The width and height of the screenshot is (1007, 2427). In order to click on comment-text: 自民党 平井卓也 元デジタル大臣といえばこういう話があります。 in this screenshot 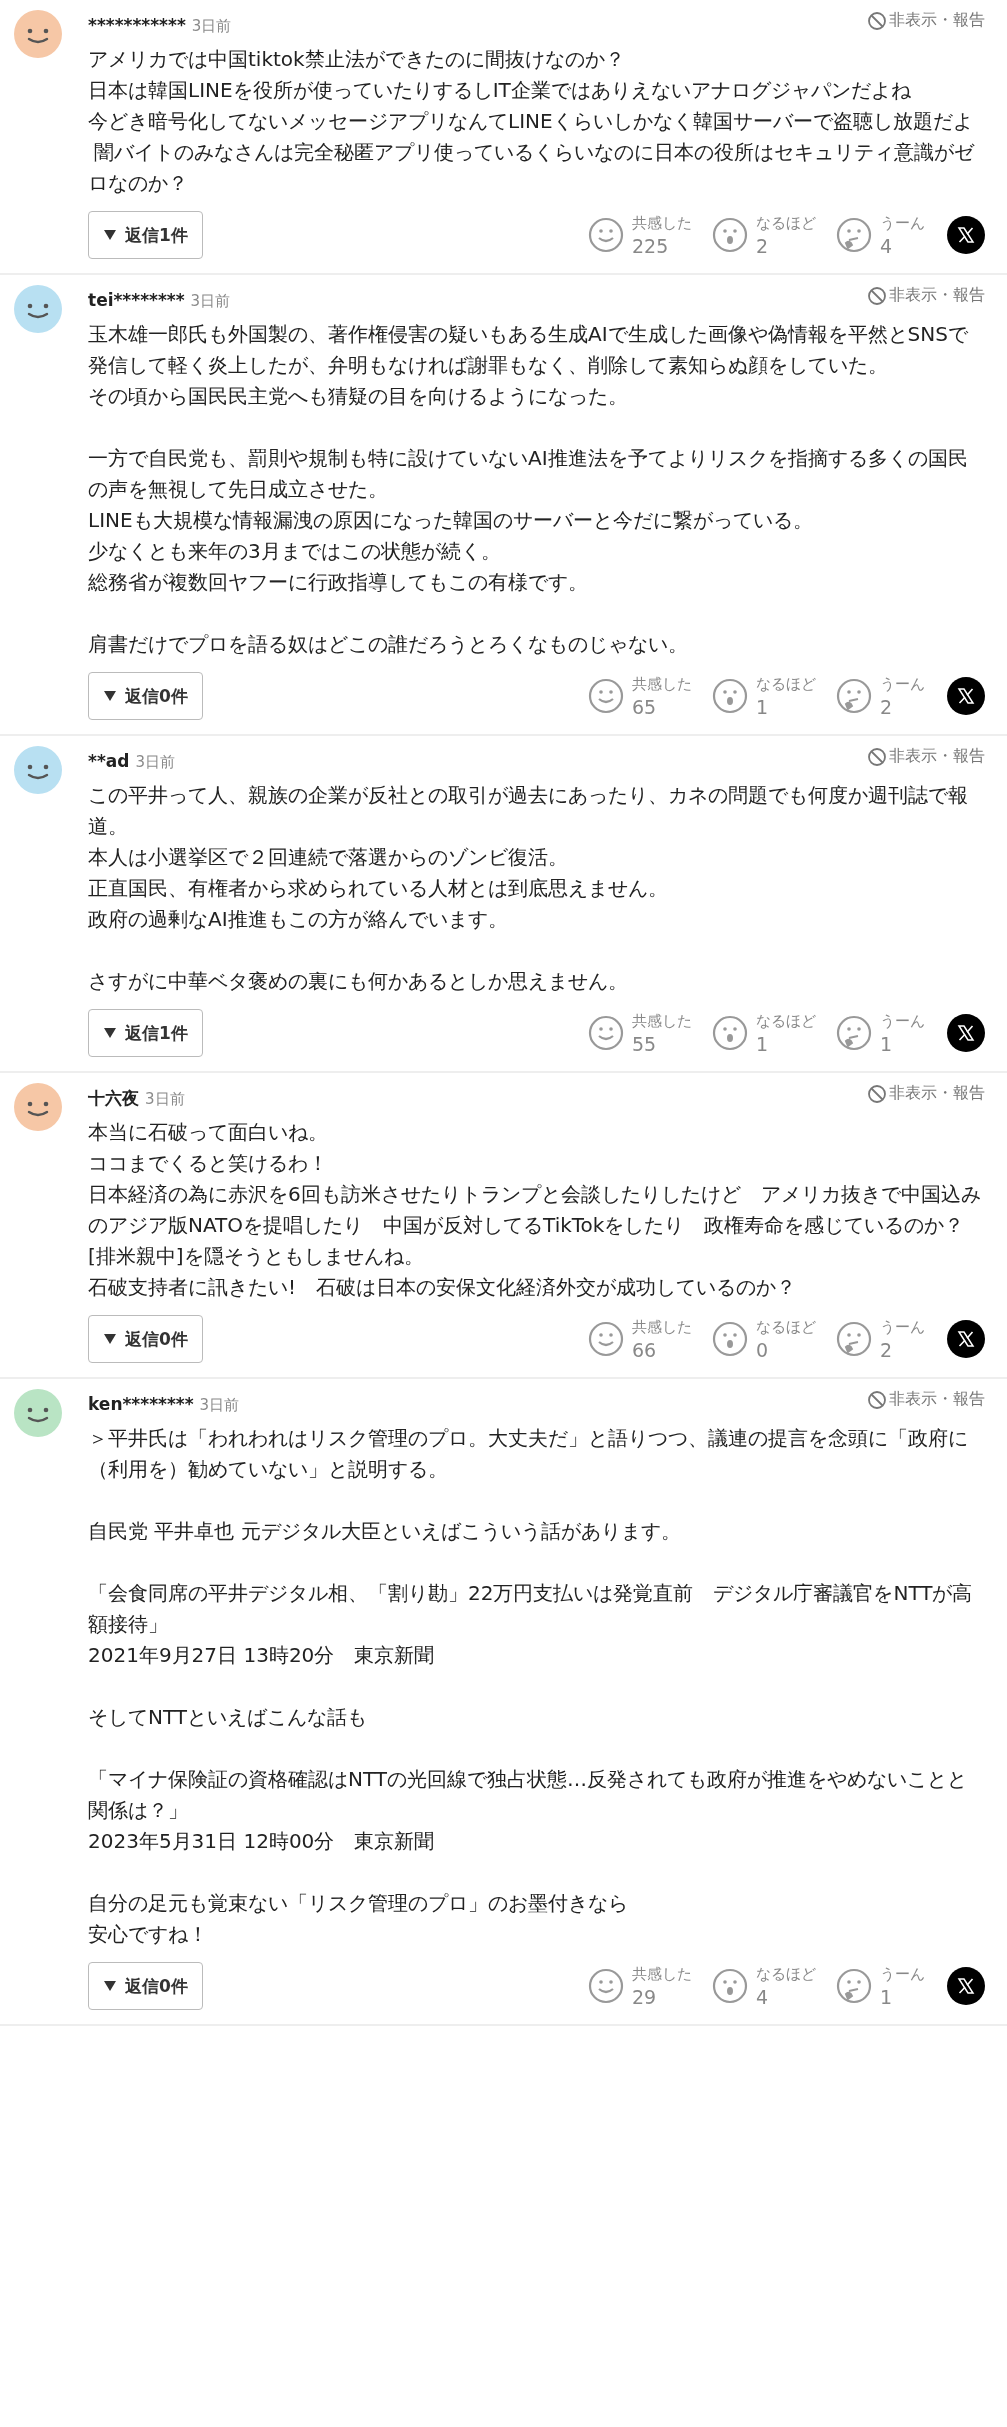, I will do `click(385, 1531)`.